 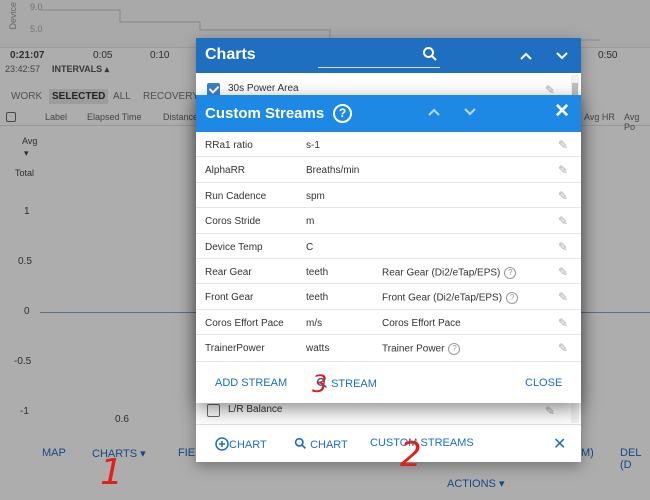 What do you see at coordinates (543, 383) in the screenshot?
I see `close-button: CLOSE` at bounding box center [543, 383].